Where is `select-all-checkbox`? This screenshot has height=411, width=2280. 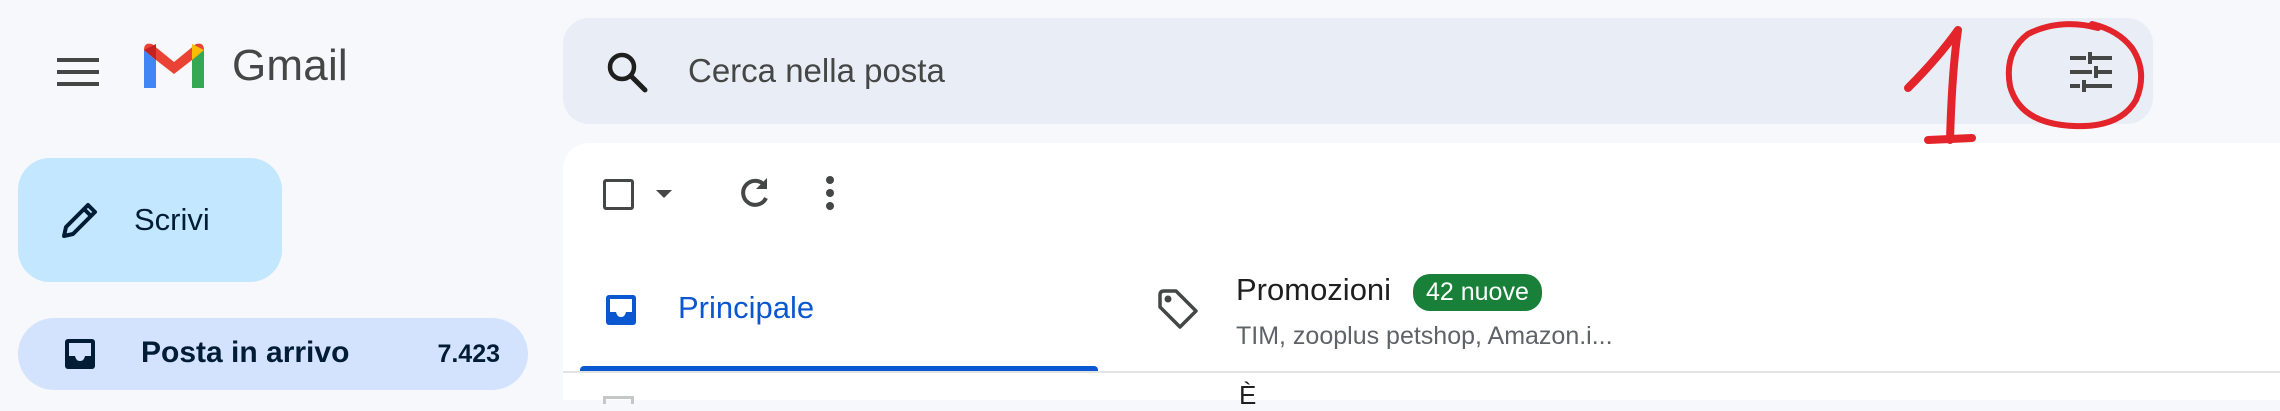 select-all-checkbox is located at coordinates (618, 194).